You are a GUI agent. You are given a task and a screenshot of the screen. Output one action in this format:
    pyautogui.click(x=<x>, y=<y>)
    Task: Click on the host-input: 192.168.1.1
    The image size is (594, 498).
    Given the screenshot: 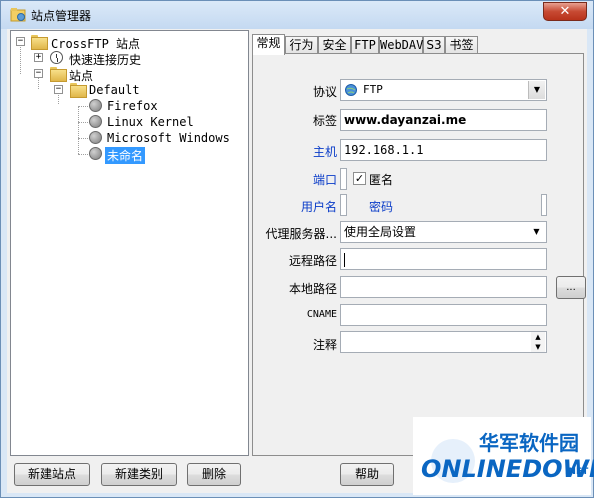 What is the action you would take?
    pyautogui.click(x=443, y=150)
    